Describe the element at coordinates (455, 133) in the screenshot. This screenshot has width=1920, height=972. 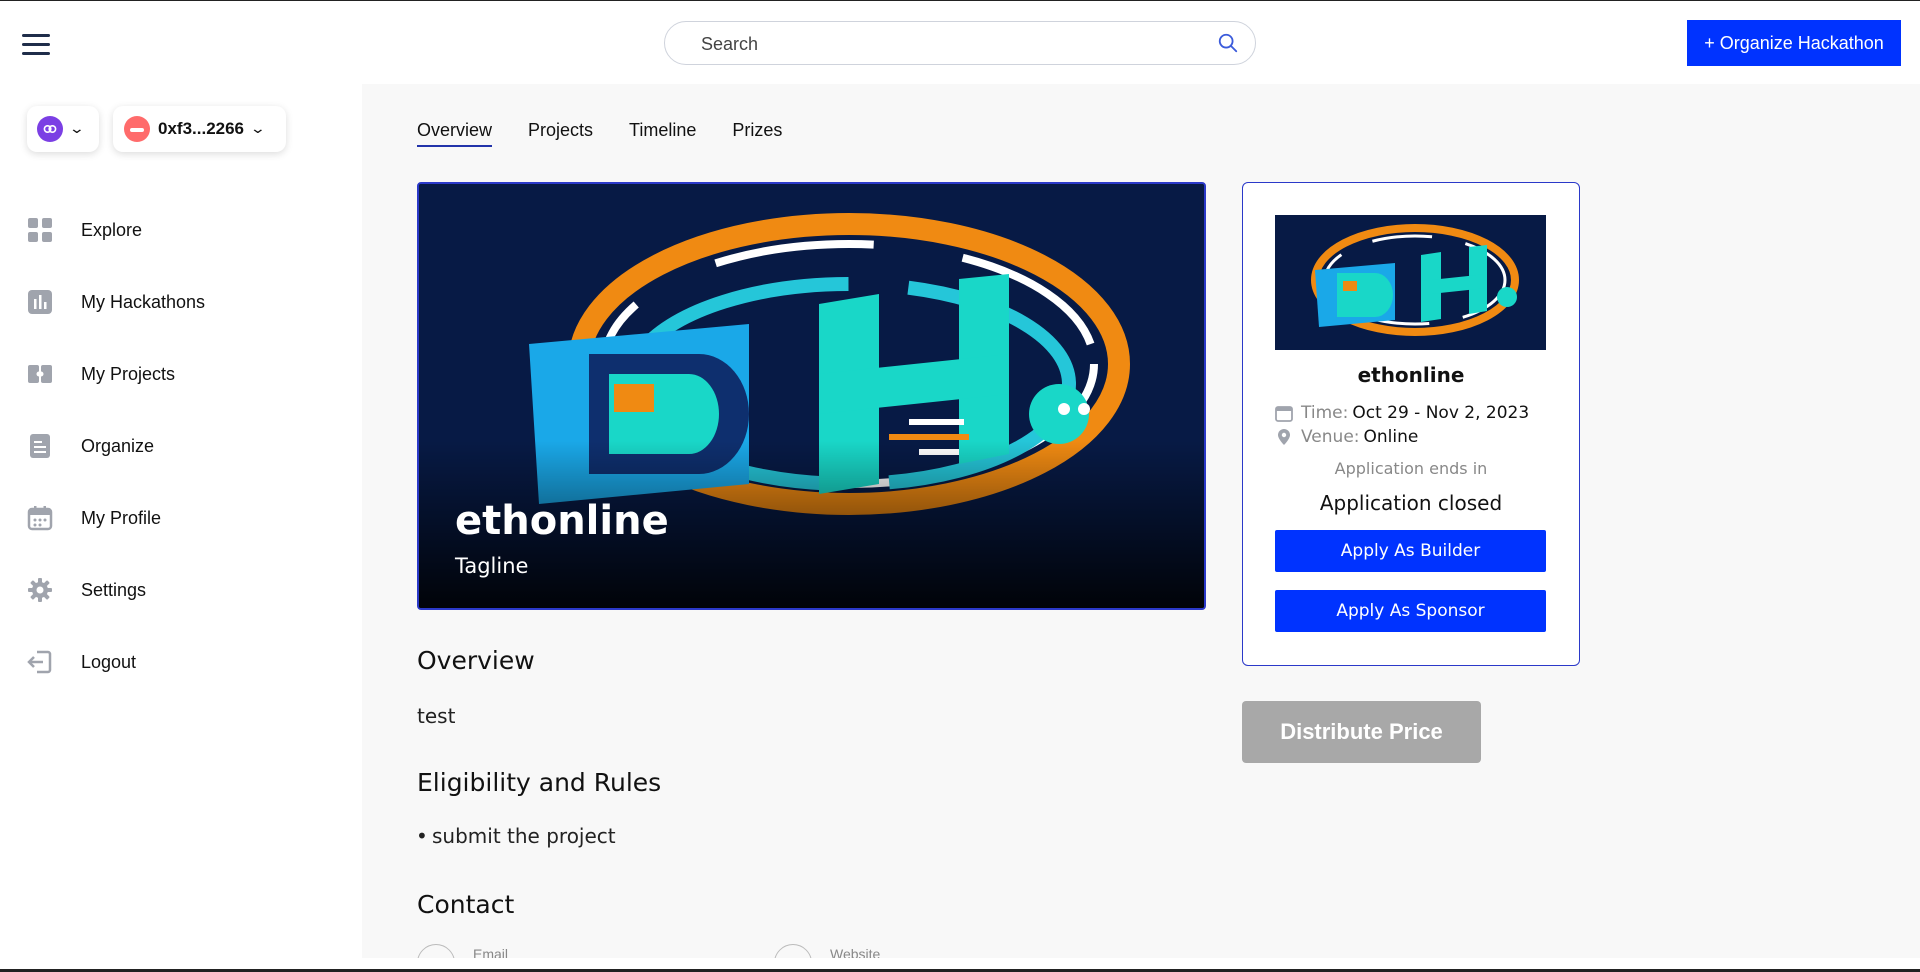
I see `tab-overview: Overview` at that location.